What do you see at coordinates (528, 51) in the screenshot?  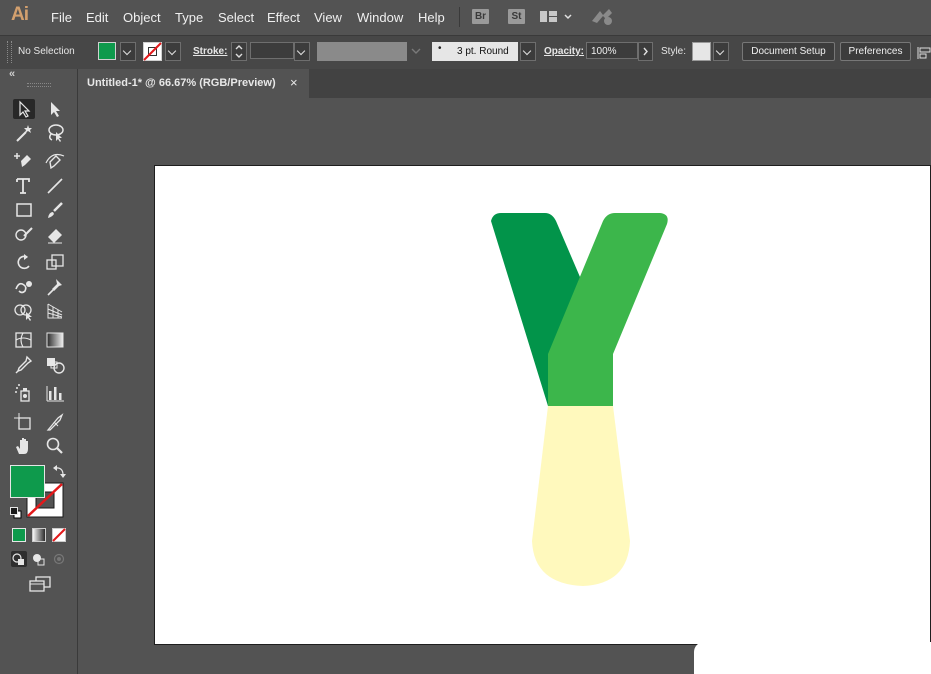 I see `brush-dropdown` at bounding box center [528, 51].